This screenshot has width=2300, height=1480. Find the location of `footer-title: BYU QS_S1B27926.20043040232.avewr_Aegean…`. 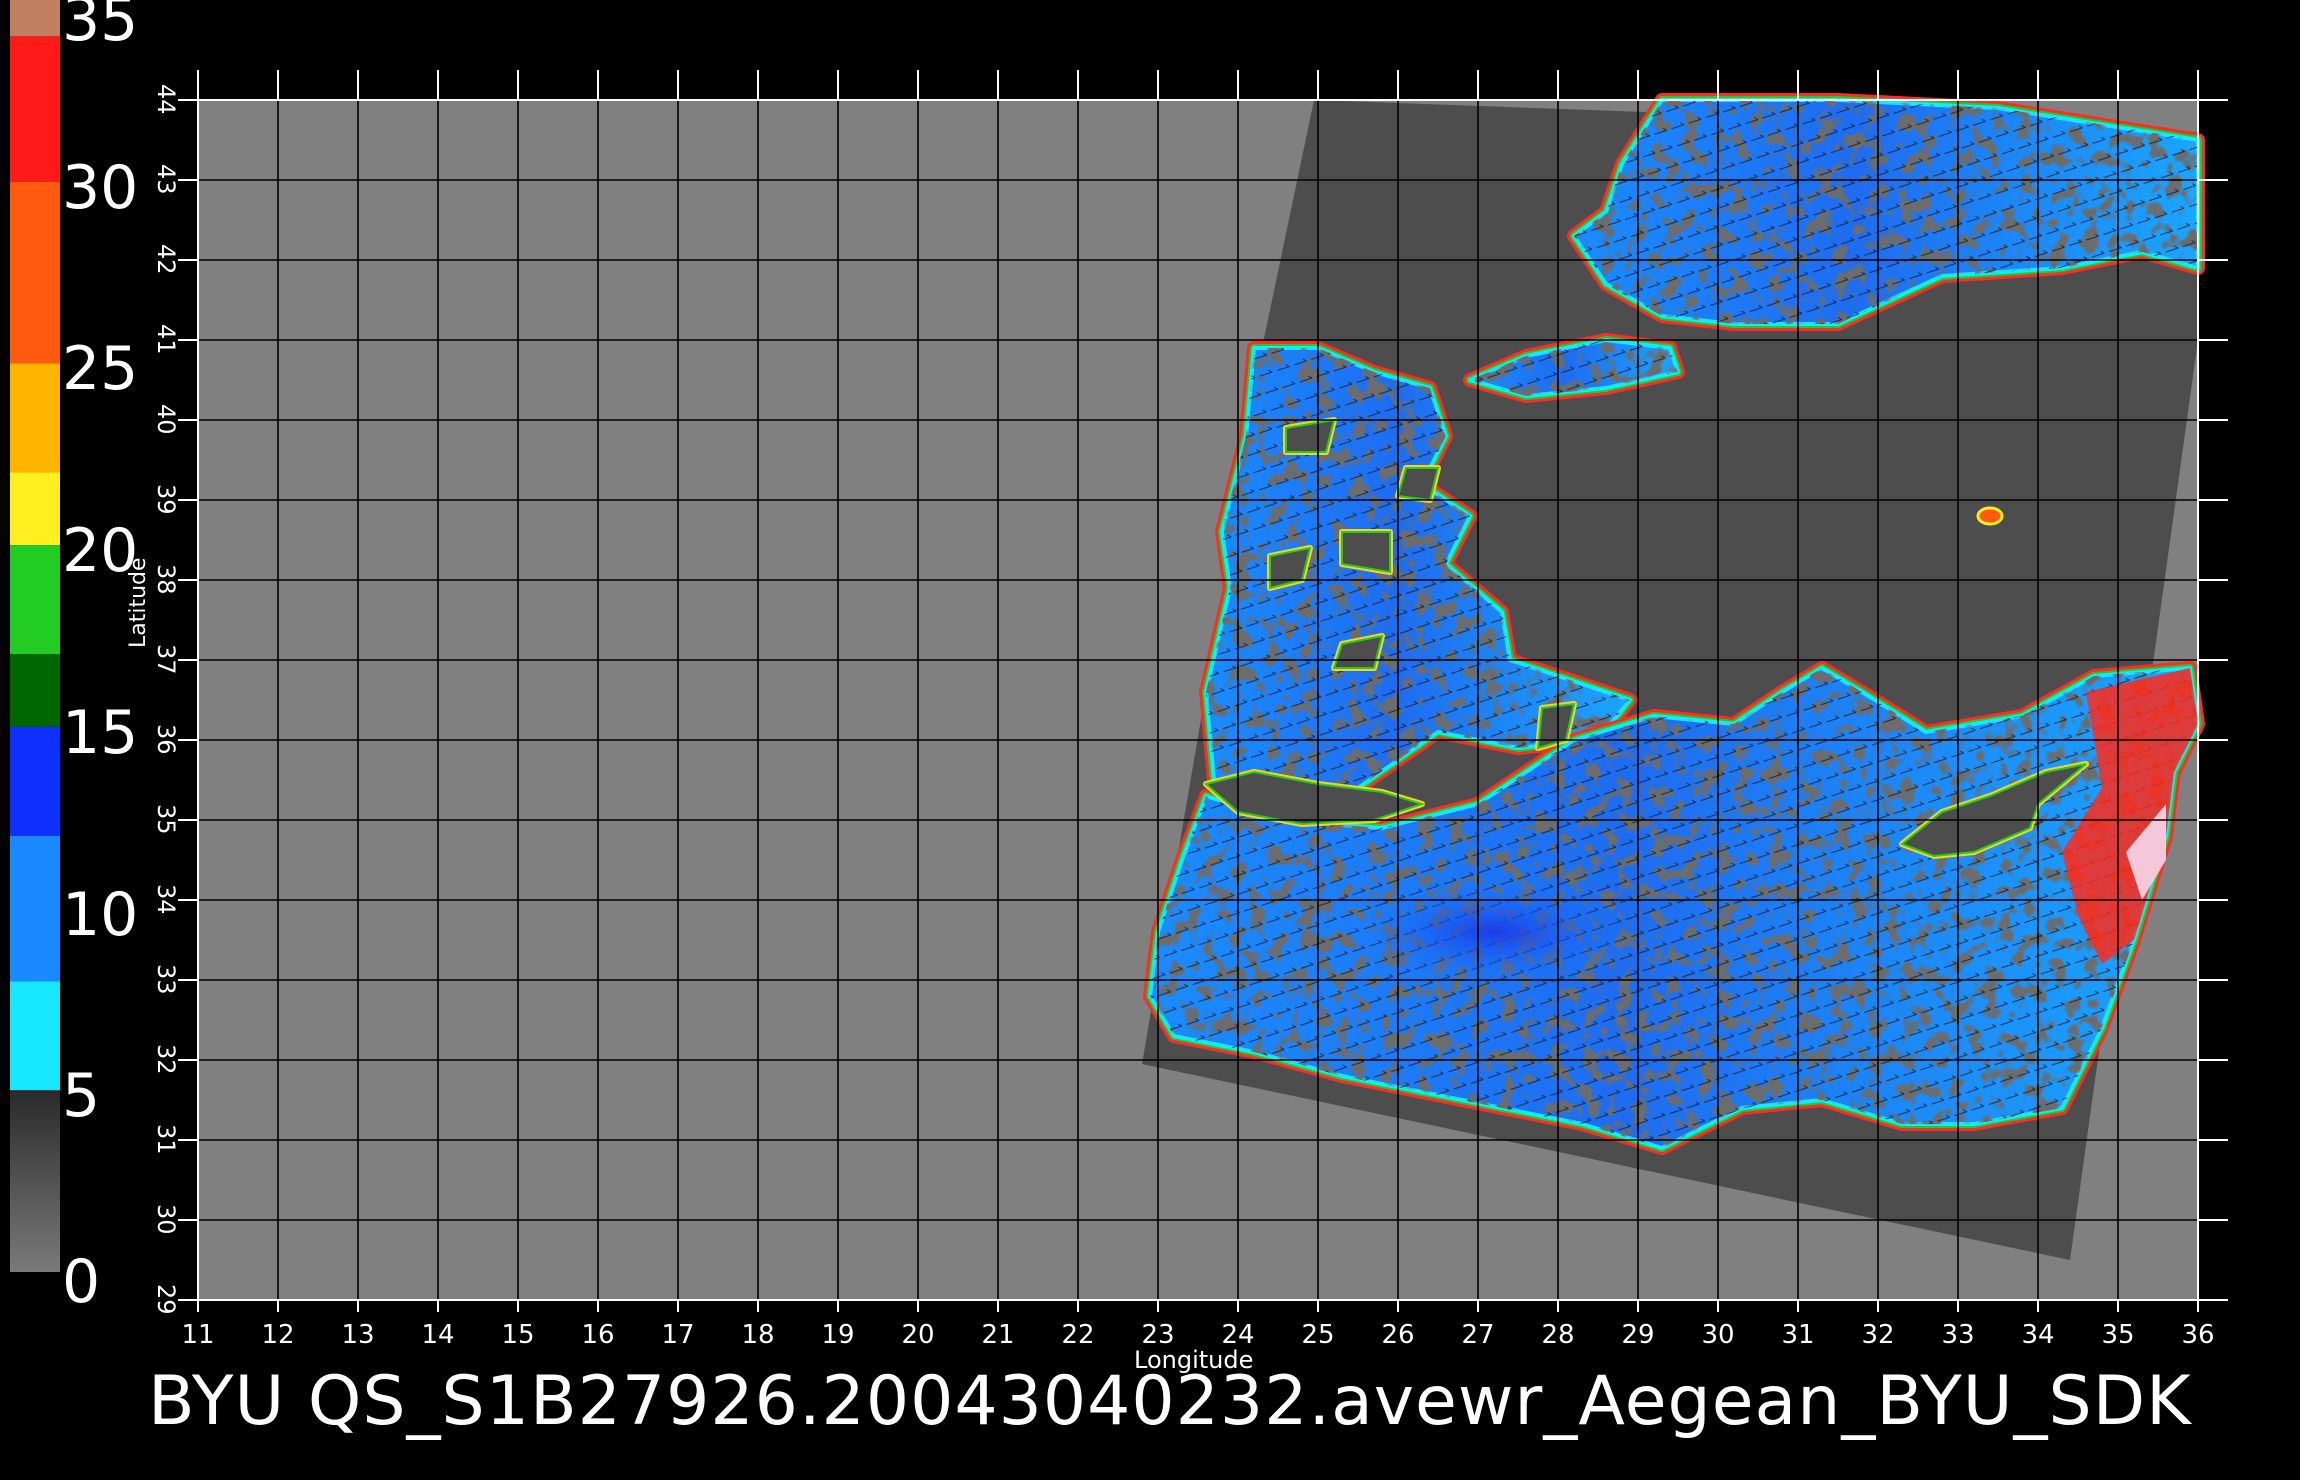

footer-title: BYU QS_S1B27926.20043040232.avewr_Aegean… is located at coordinates (1170, 1401).